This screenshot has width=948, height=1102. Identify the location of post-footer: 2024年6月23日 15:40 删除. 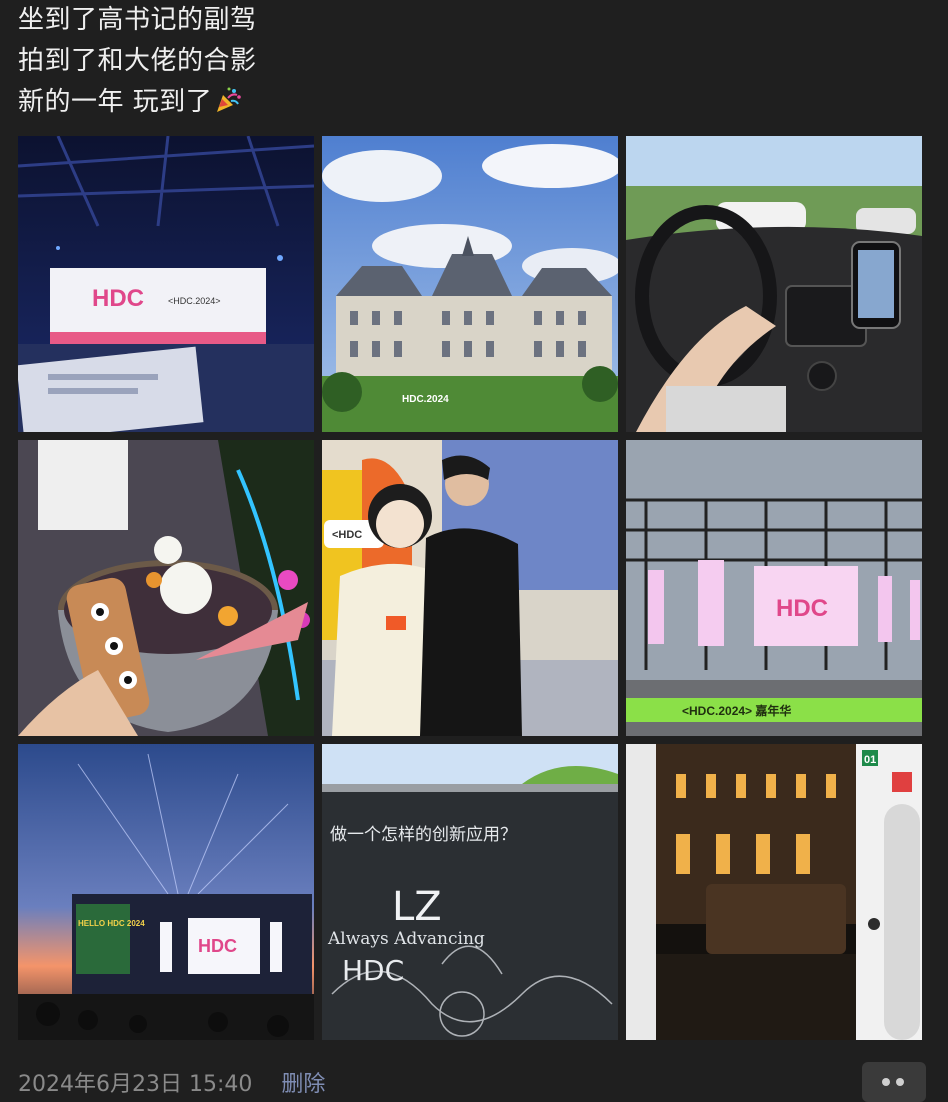
(171, 1082).